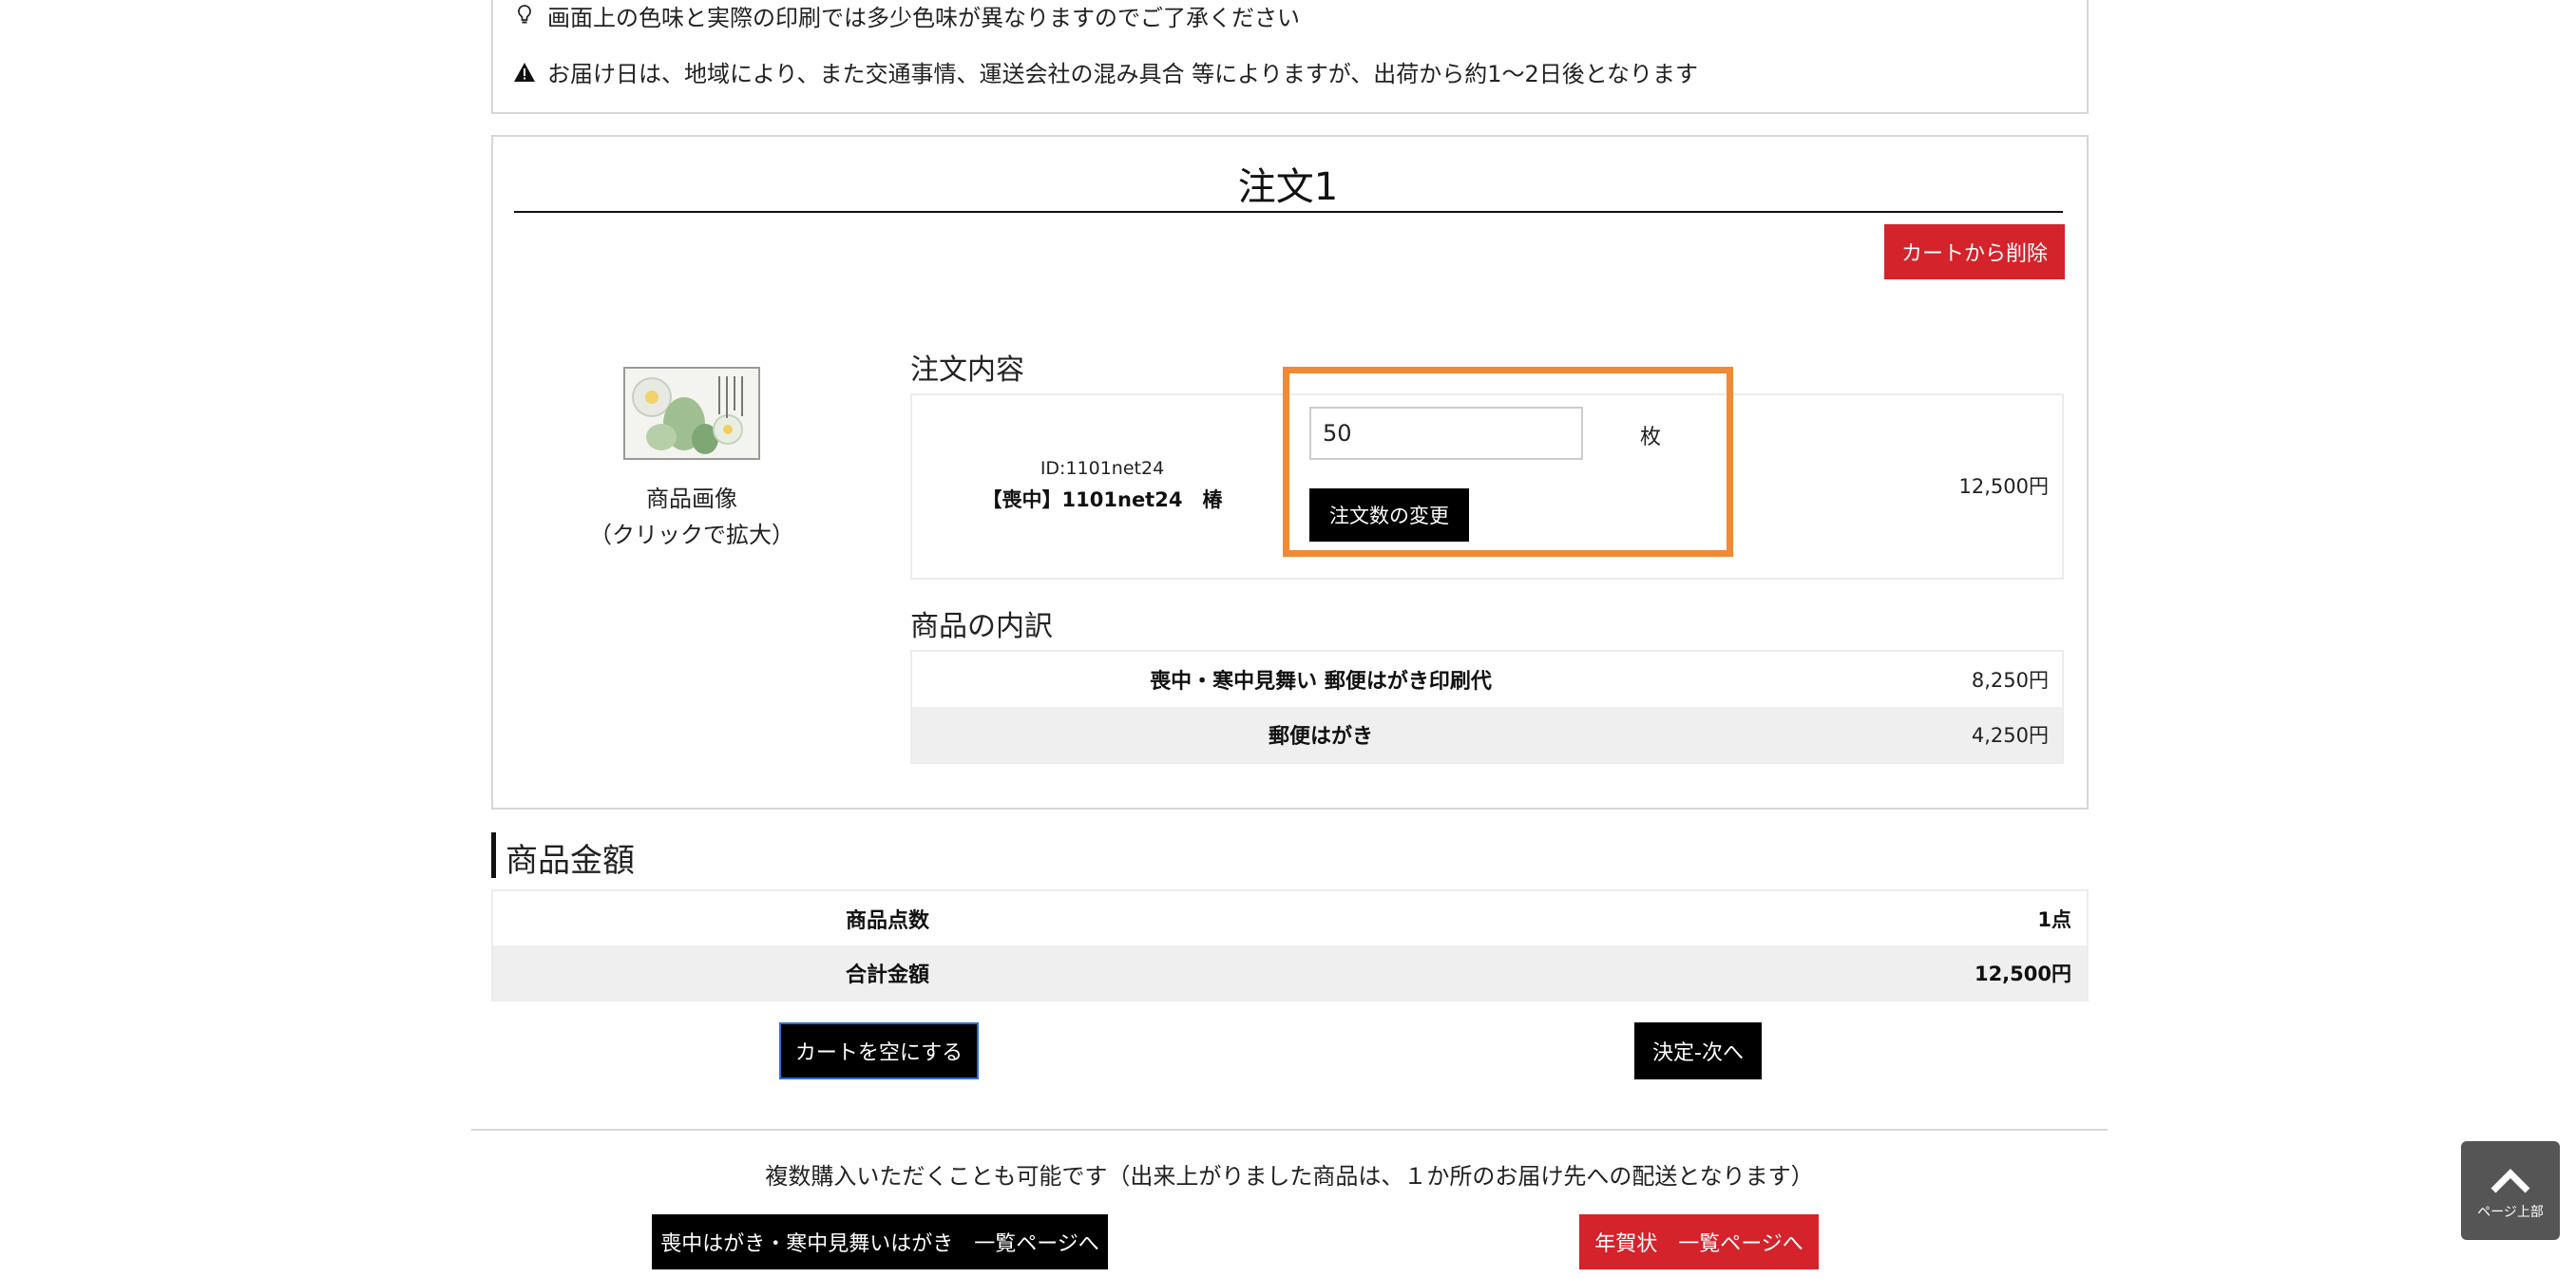 The height and width of the screenshot is (1278, 2576). I want to click on quantity-input, so click(1446, 433).